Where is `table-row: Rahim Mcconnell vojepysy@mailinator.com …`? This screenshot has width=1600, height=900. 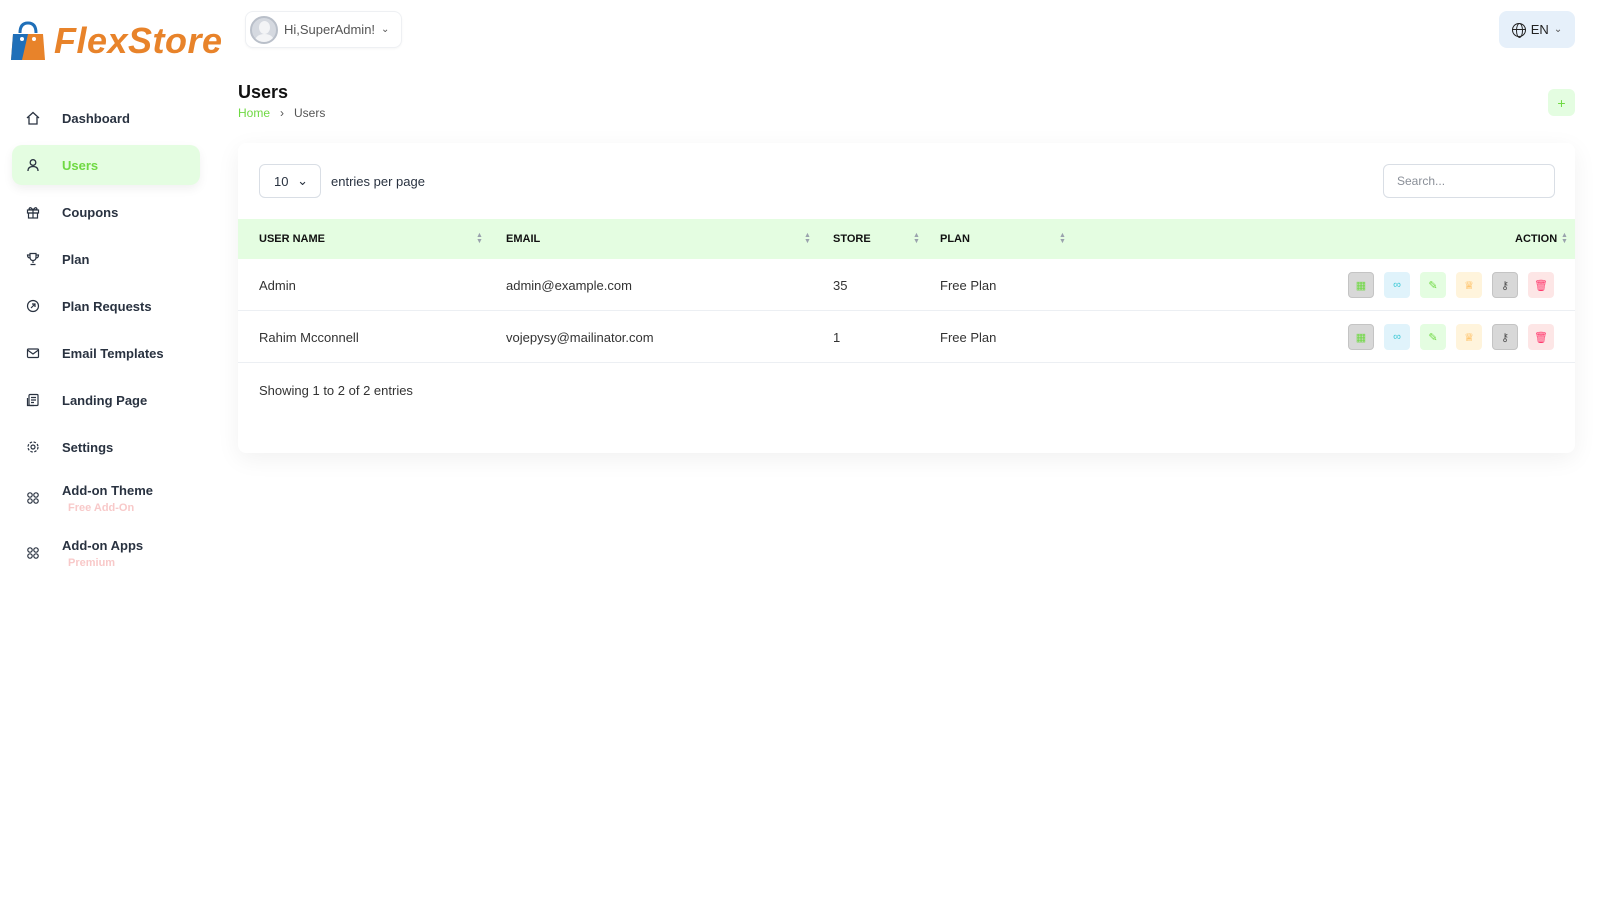 table-row: Rahim Mcconnell vojepysy@mailinator.com … is located at coordinates (906, 337).